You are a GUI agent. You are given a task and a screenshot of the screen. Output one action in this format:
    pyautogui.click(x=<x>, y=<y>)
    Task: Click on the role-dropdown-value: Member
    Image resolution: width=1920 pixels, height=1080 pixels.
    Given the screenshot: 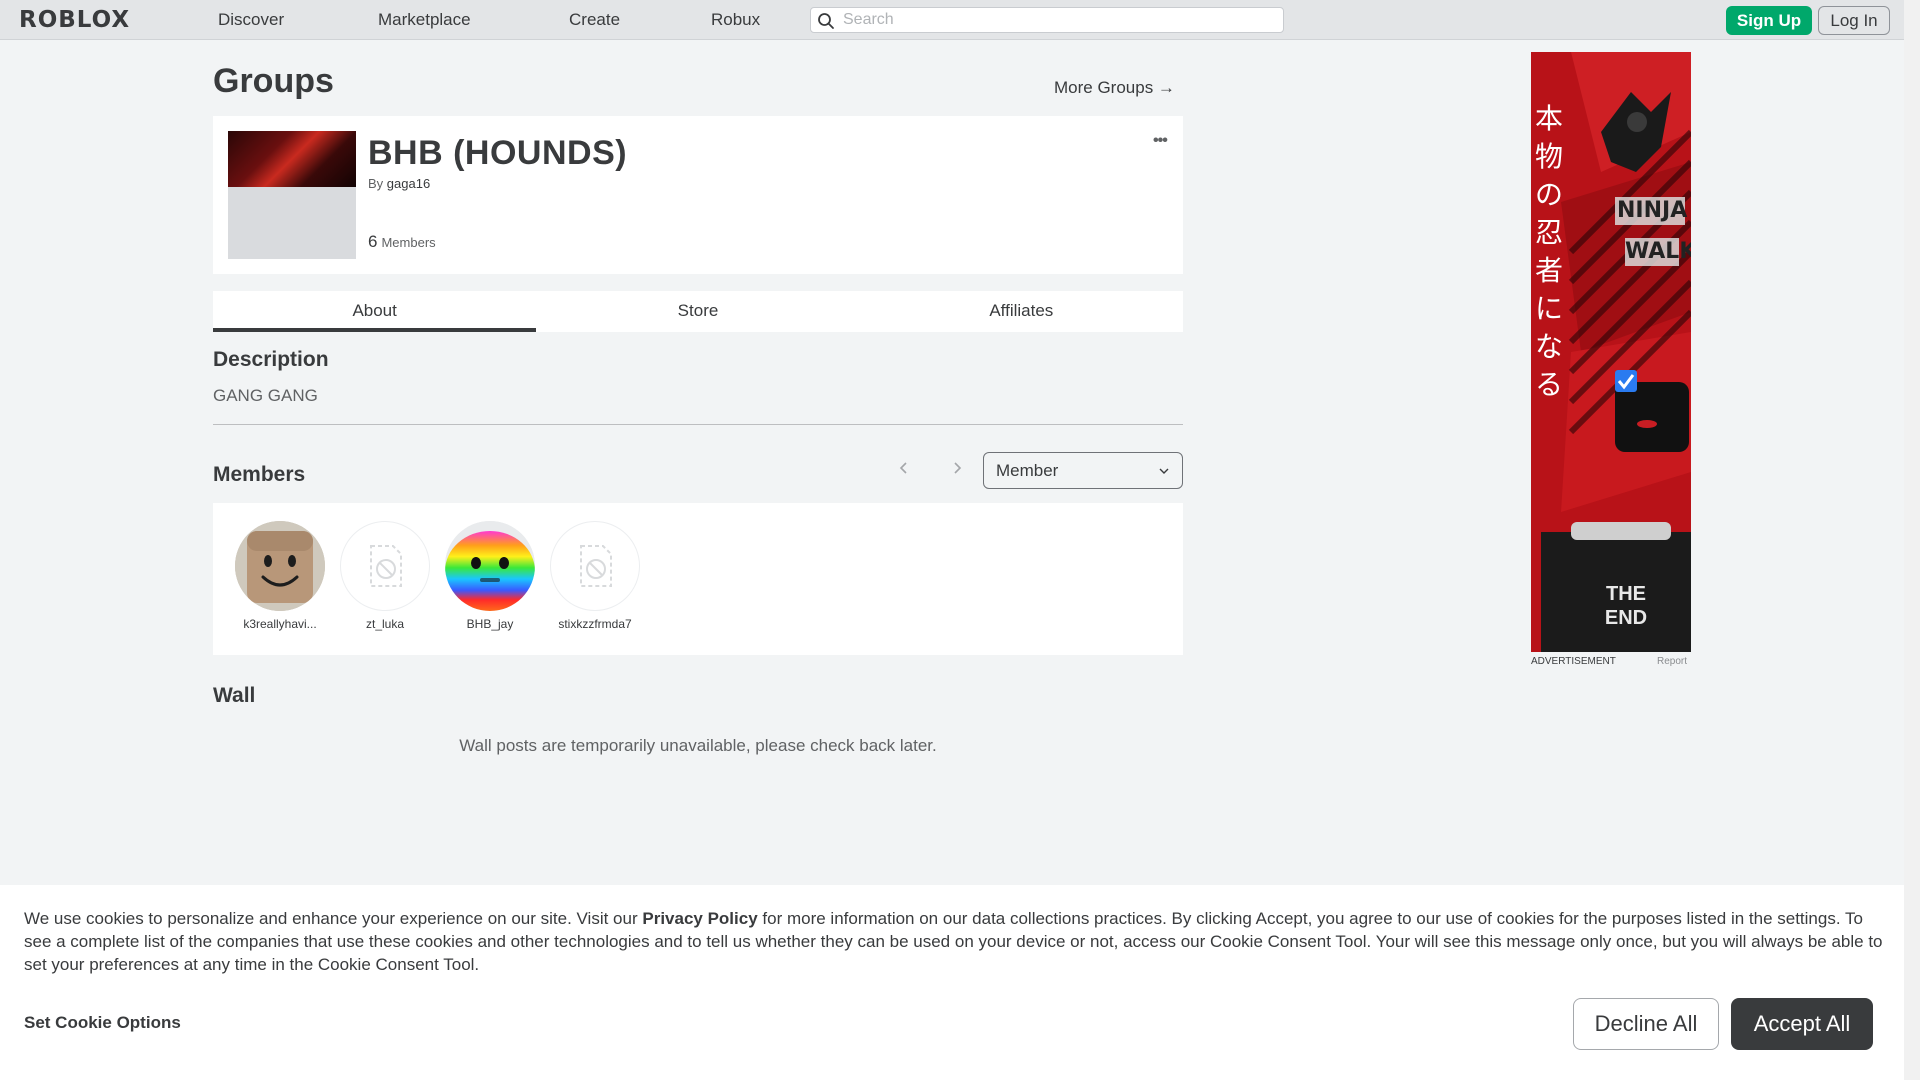 What is the action you would take?
    pyautogui.click(x=1027, y=470)
    